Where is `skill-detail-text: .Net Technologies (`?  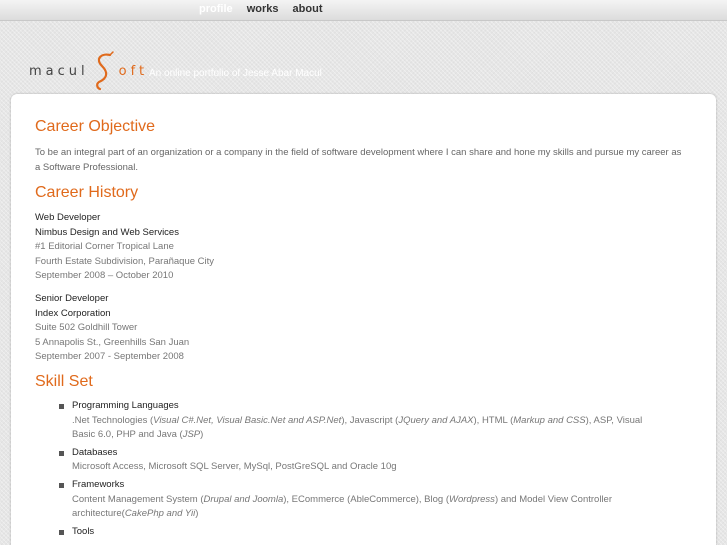 skill-detail-text: .Net Technologies ( is located at coordinates (113, 420).